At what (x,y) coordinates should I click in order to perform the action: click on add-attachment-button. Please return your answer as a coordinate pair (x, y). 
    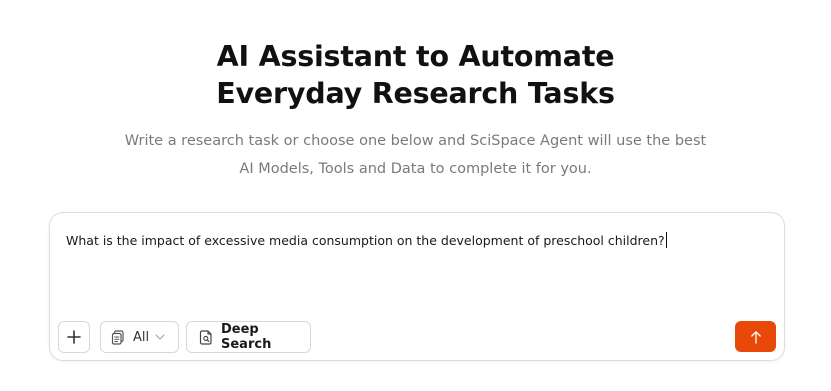
    Looking at the image, I should click on (74, 337).